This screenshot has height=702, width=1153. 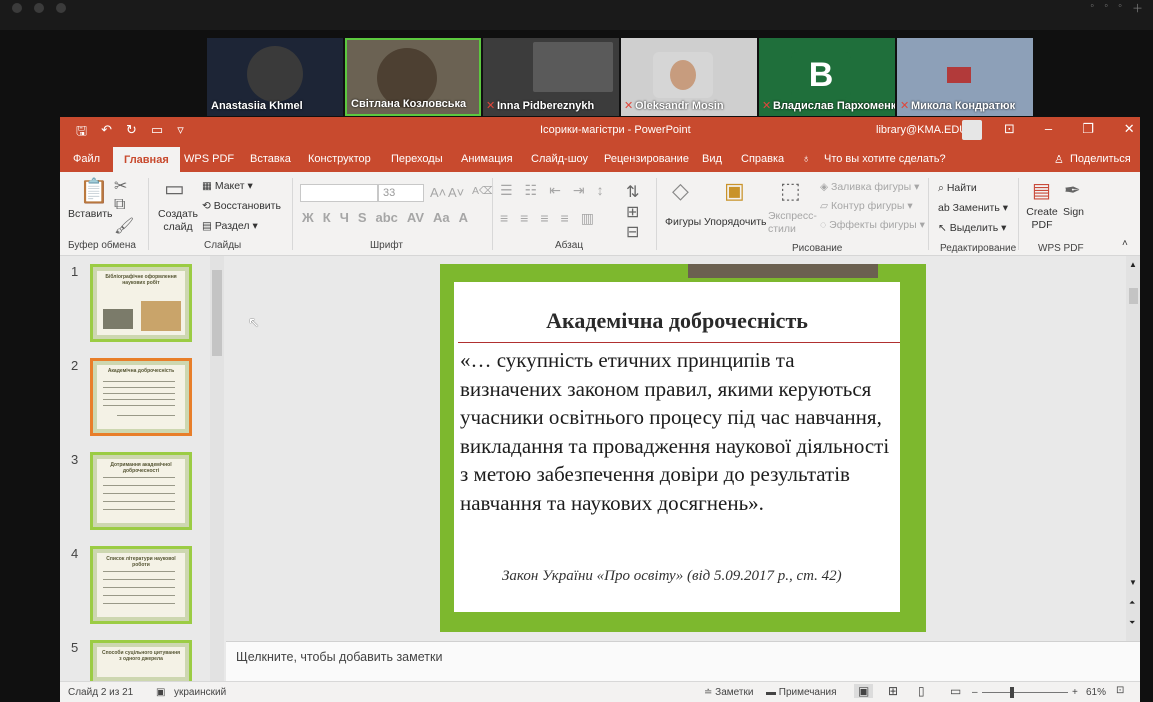 What do you see at coordinates (1042, 219) in the screenshot?
I see `create-pdf-button: Create PDF` at bounding box center [1042, 219].